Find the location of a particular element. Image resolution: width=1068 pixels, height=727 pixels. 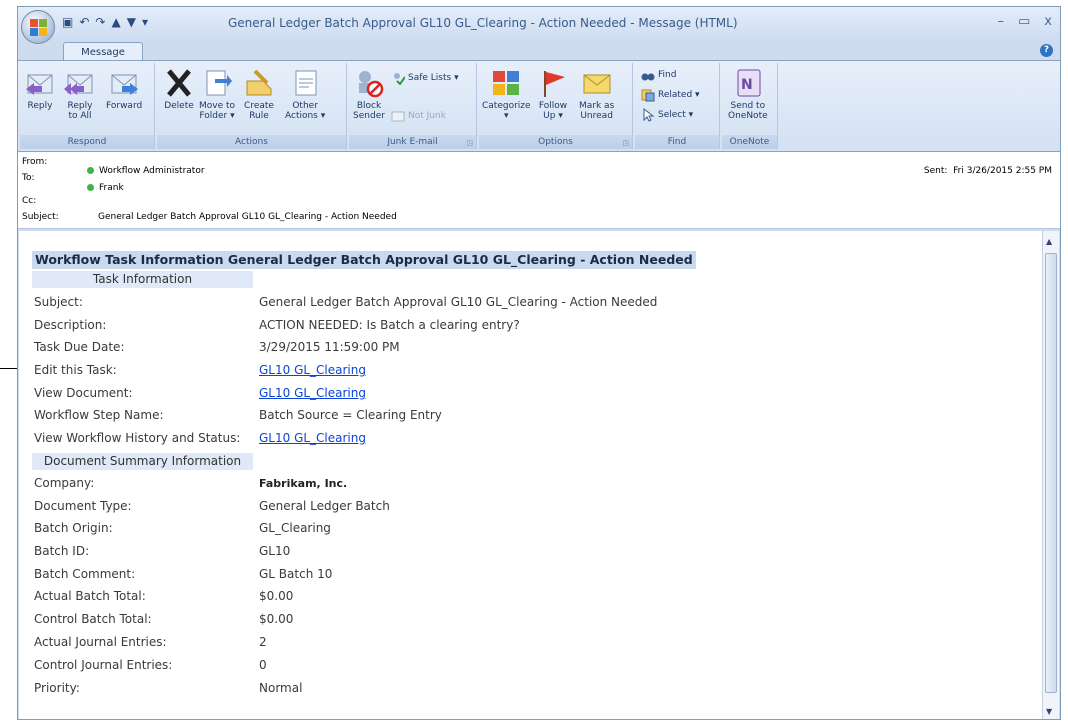

office-button is located at coordinates (38, 27).